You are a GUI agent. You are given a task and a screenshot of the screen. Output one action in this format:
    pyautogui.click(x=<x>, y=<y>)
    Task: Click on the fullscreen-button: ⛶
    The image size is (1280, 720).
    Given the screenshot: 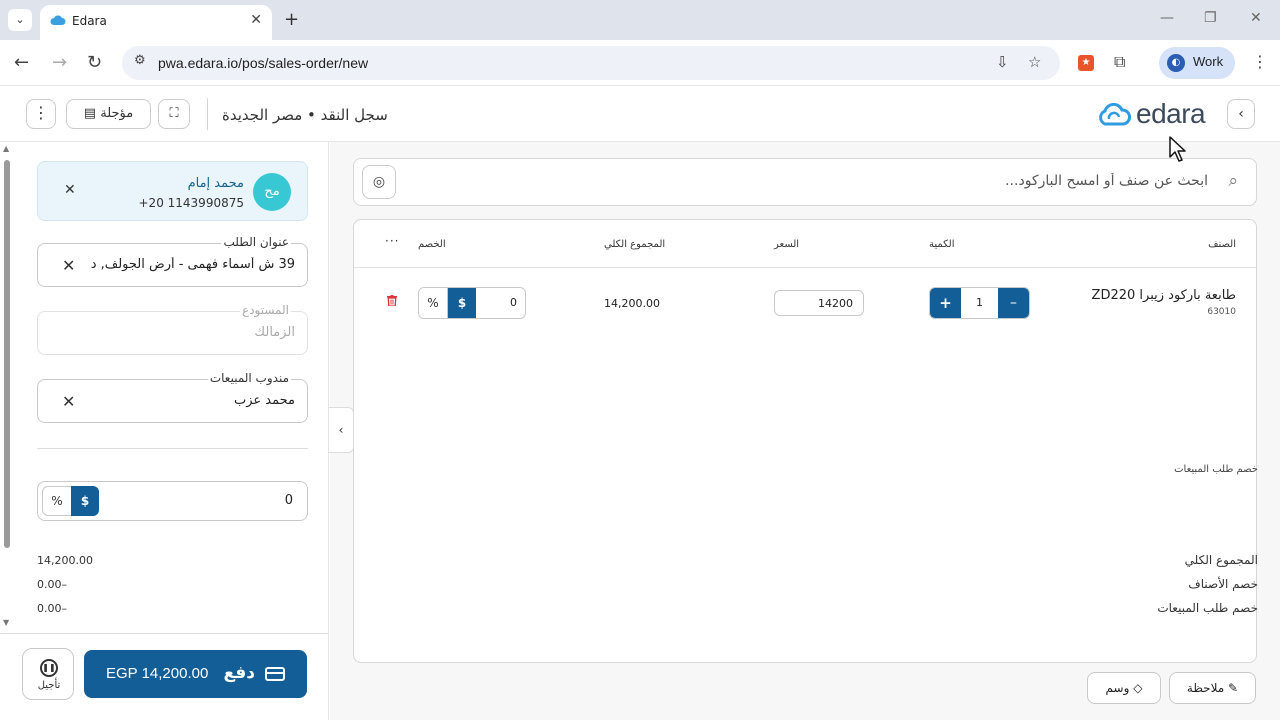 What is the action you would take?
    pyautogui.click(x=174, y=114)
    